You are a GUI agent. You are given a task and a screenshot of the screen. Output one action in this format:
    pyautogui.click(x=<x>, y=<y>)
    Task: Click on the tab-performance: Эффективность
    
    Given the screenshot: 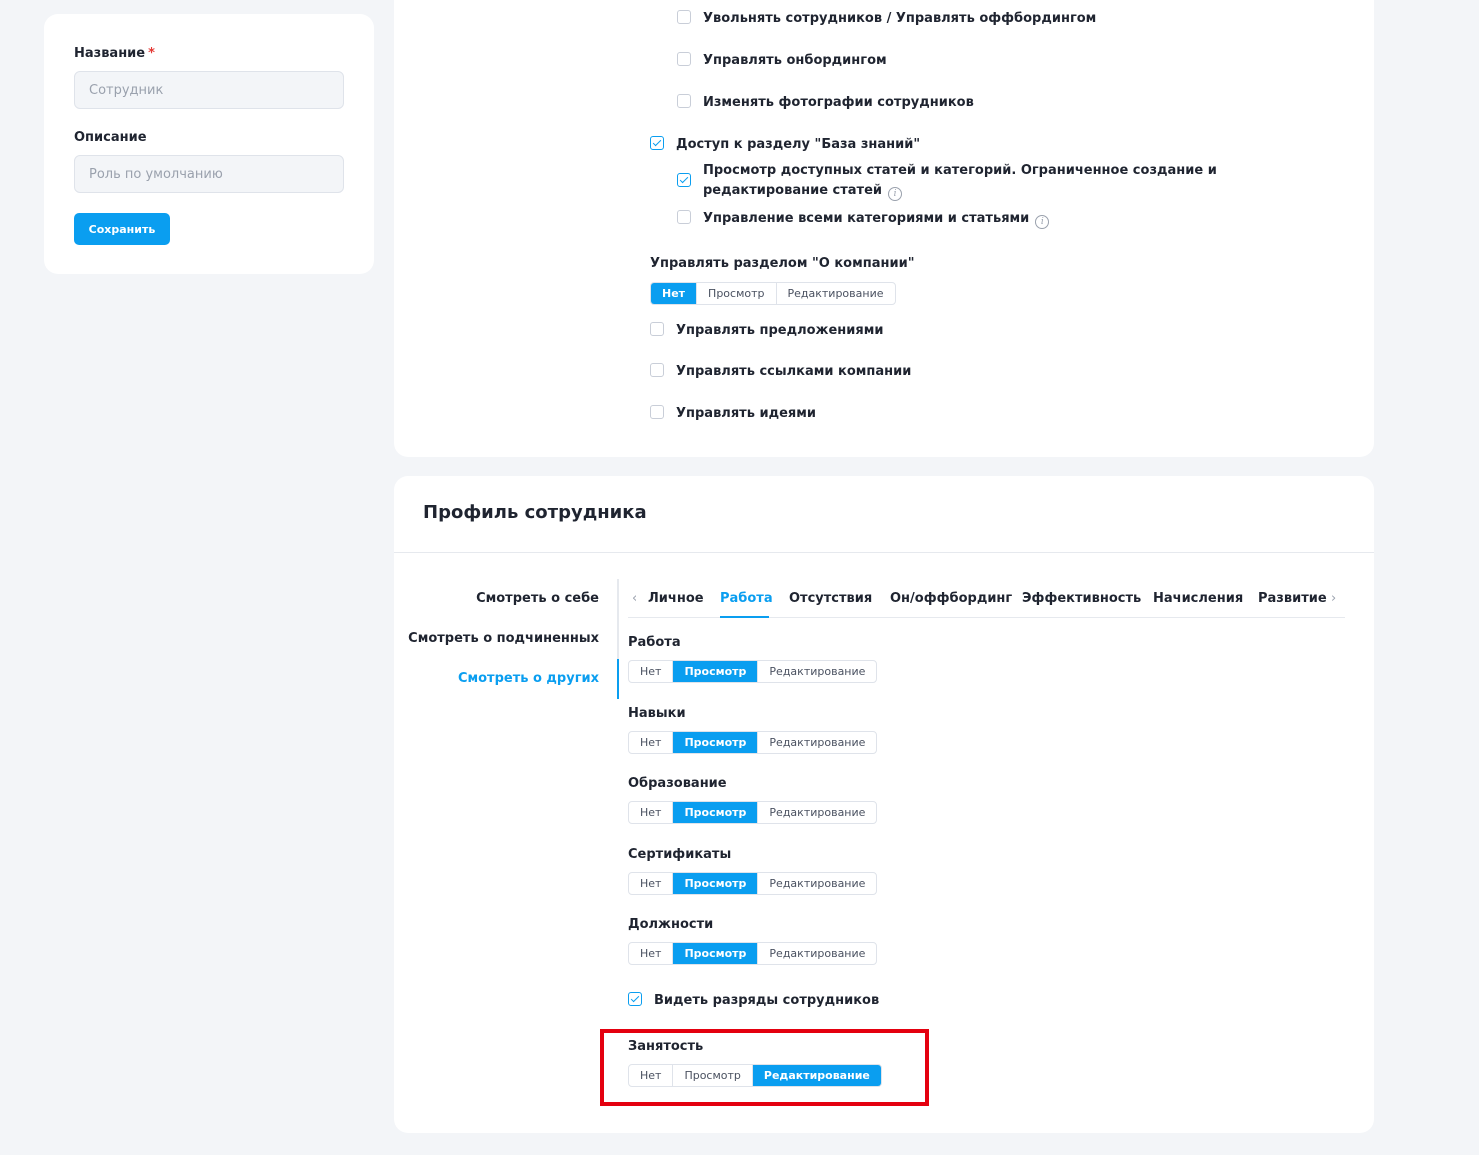 What is the action you would take?
    pyautogui.click(x=1081, y=598)
    